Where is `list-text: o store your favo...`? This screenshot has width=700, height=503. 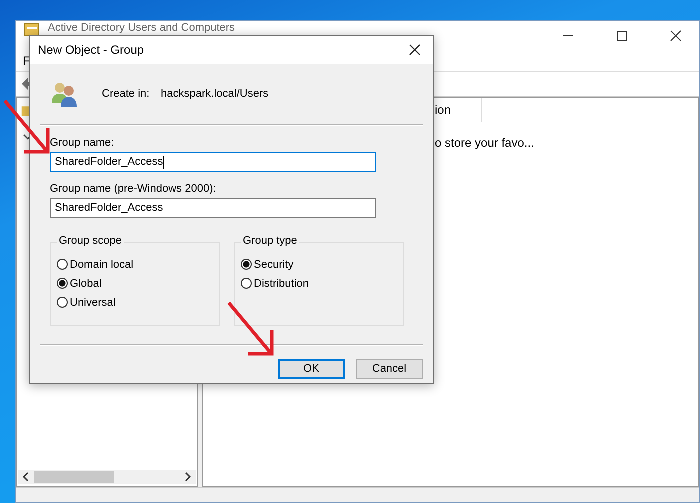 list-text: o store your favo... is located at coordinates (485, 142).